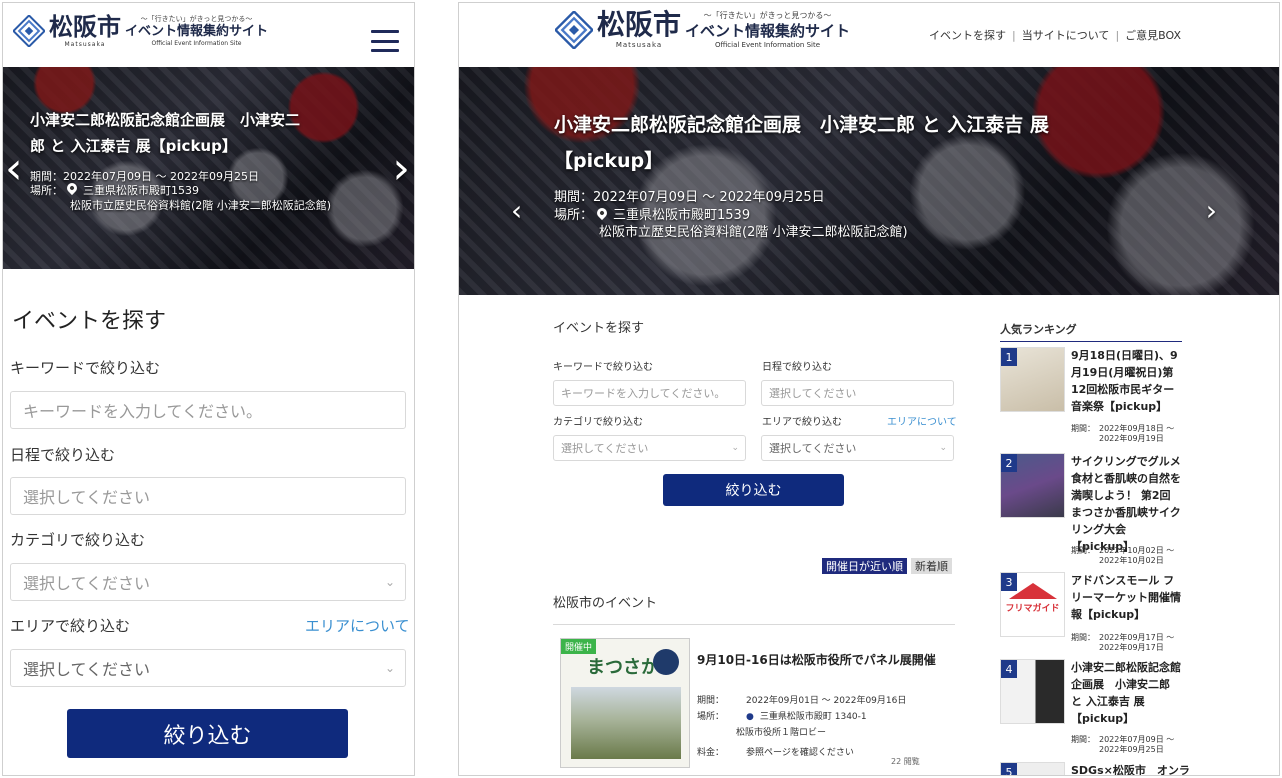  I want to click on ranking-number: 2, so click(1009, 463).